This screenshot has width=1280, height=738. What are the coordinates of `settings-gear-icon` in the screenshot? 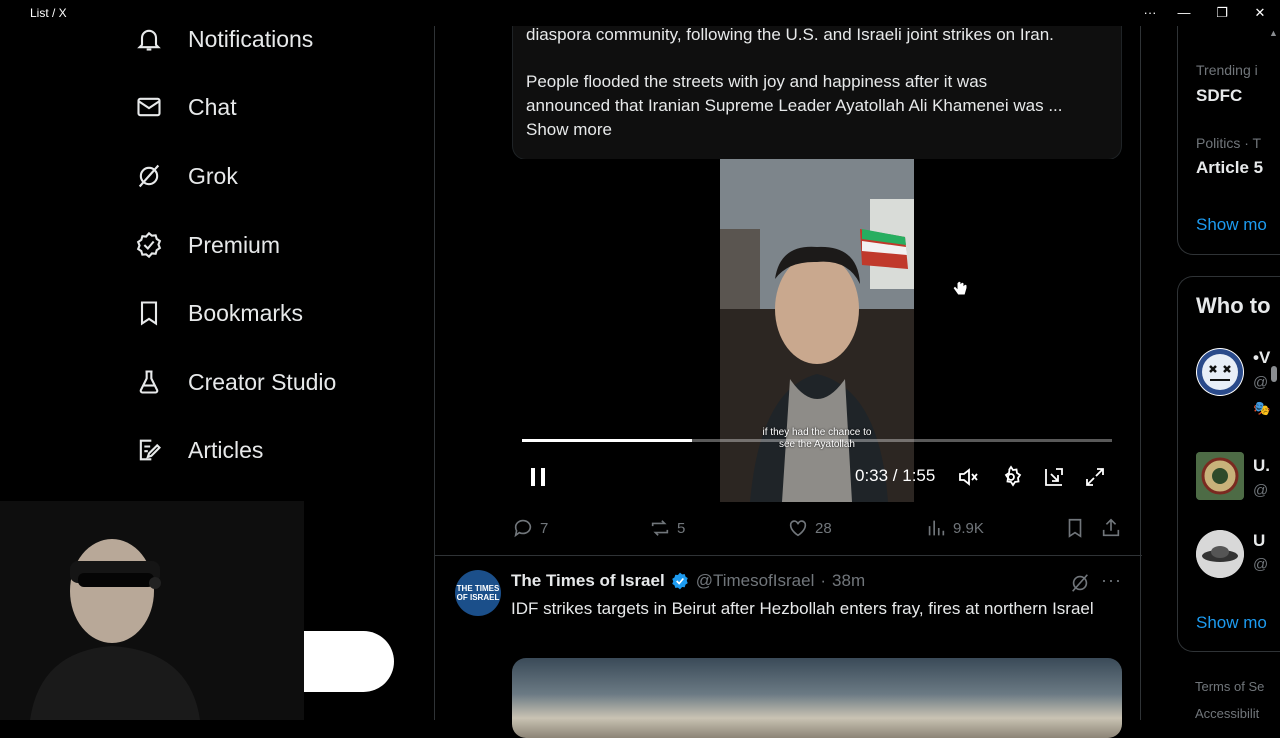 It's located at (1011, 477).